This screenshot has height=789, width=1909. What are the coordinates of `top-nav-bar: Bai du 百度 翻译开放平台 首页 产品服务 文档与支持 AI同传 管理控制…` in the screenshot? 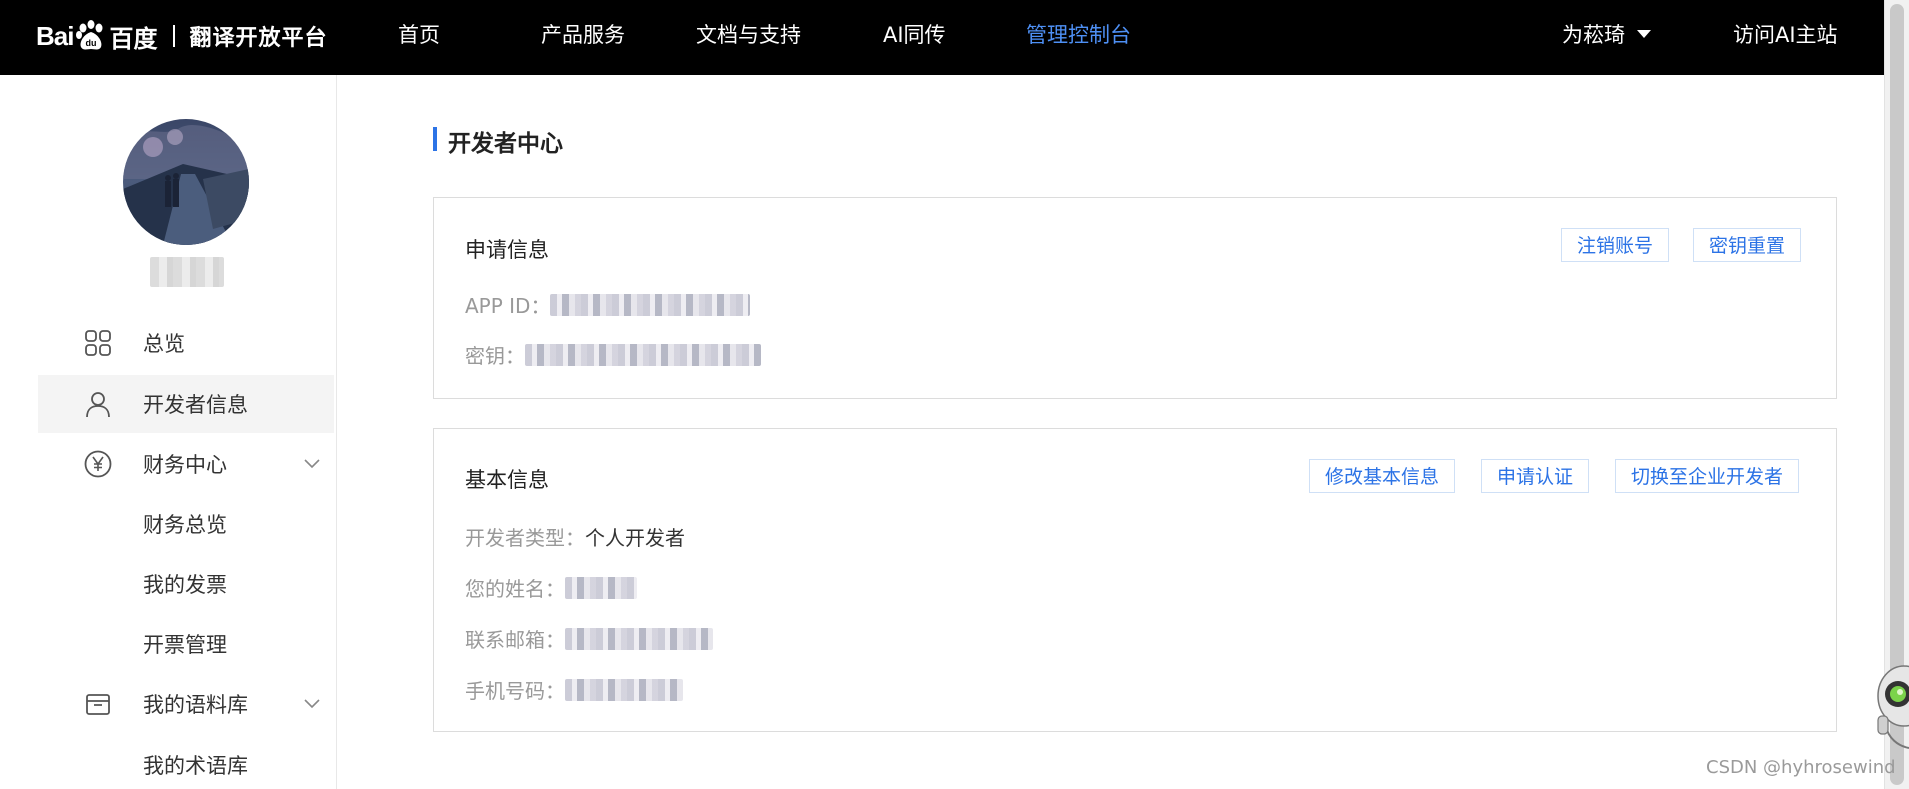 It's located at (942, 37).